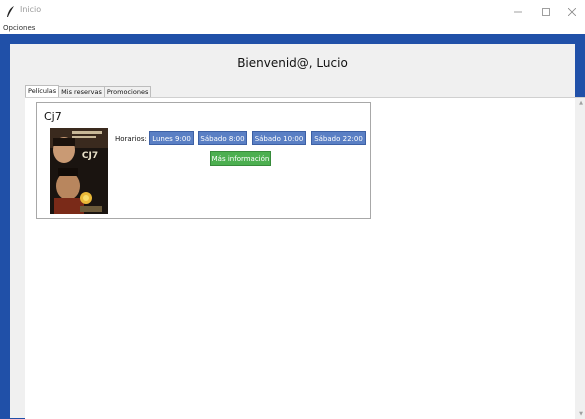  Describe the element at coordinates (79, 171) in the screenshot. I see `movie-poster: CJ7` at that location.